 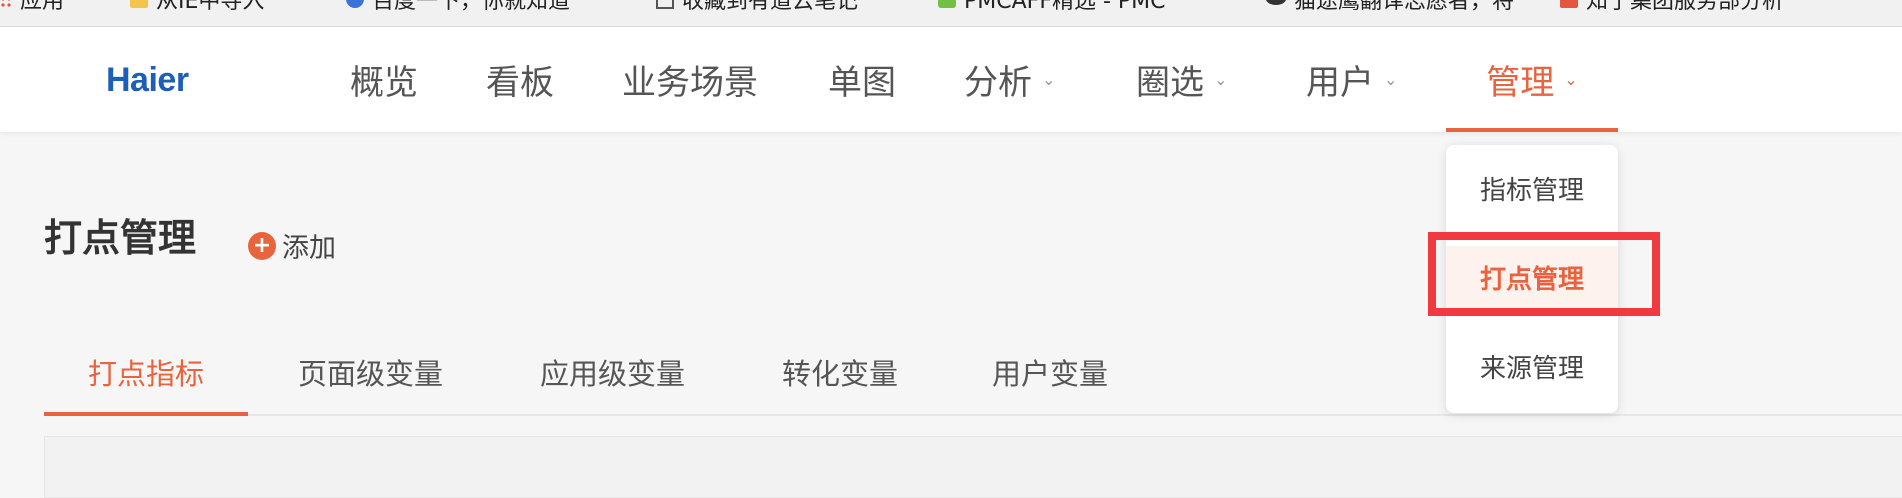 I want to click on nav-analysis: 分析 ⌄, so click(x=1009, y=79).